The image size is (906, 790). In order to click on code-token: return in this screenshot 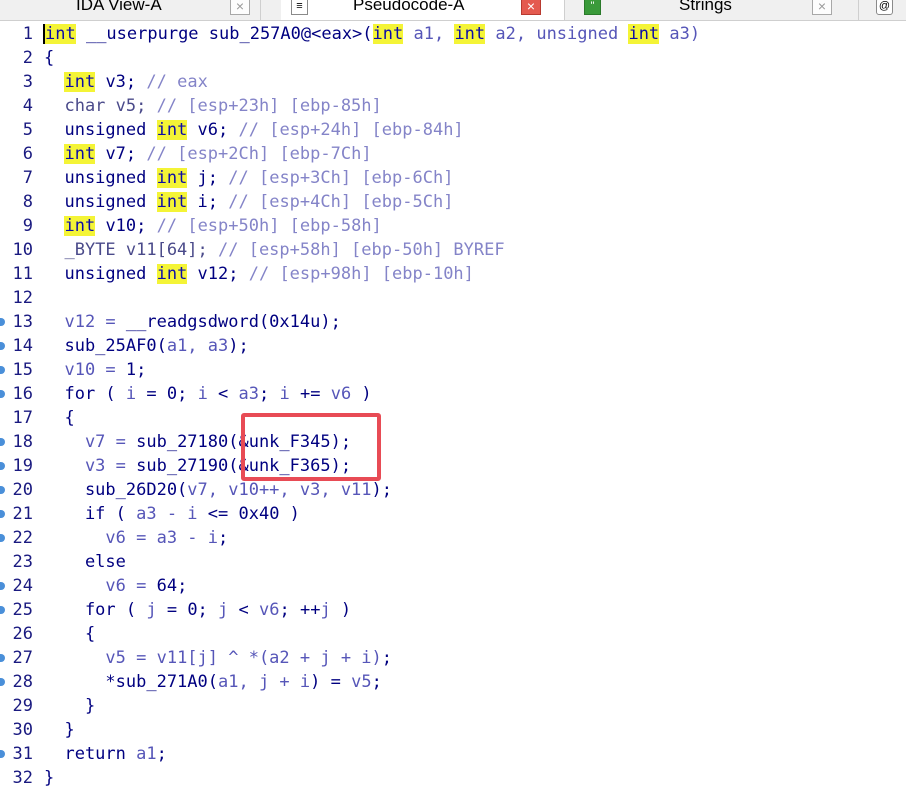, I will do `click(90, 754)`.